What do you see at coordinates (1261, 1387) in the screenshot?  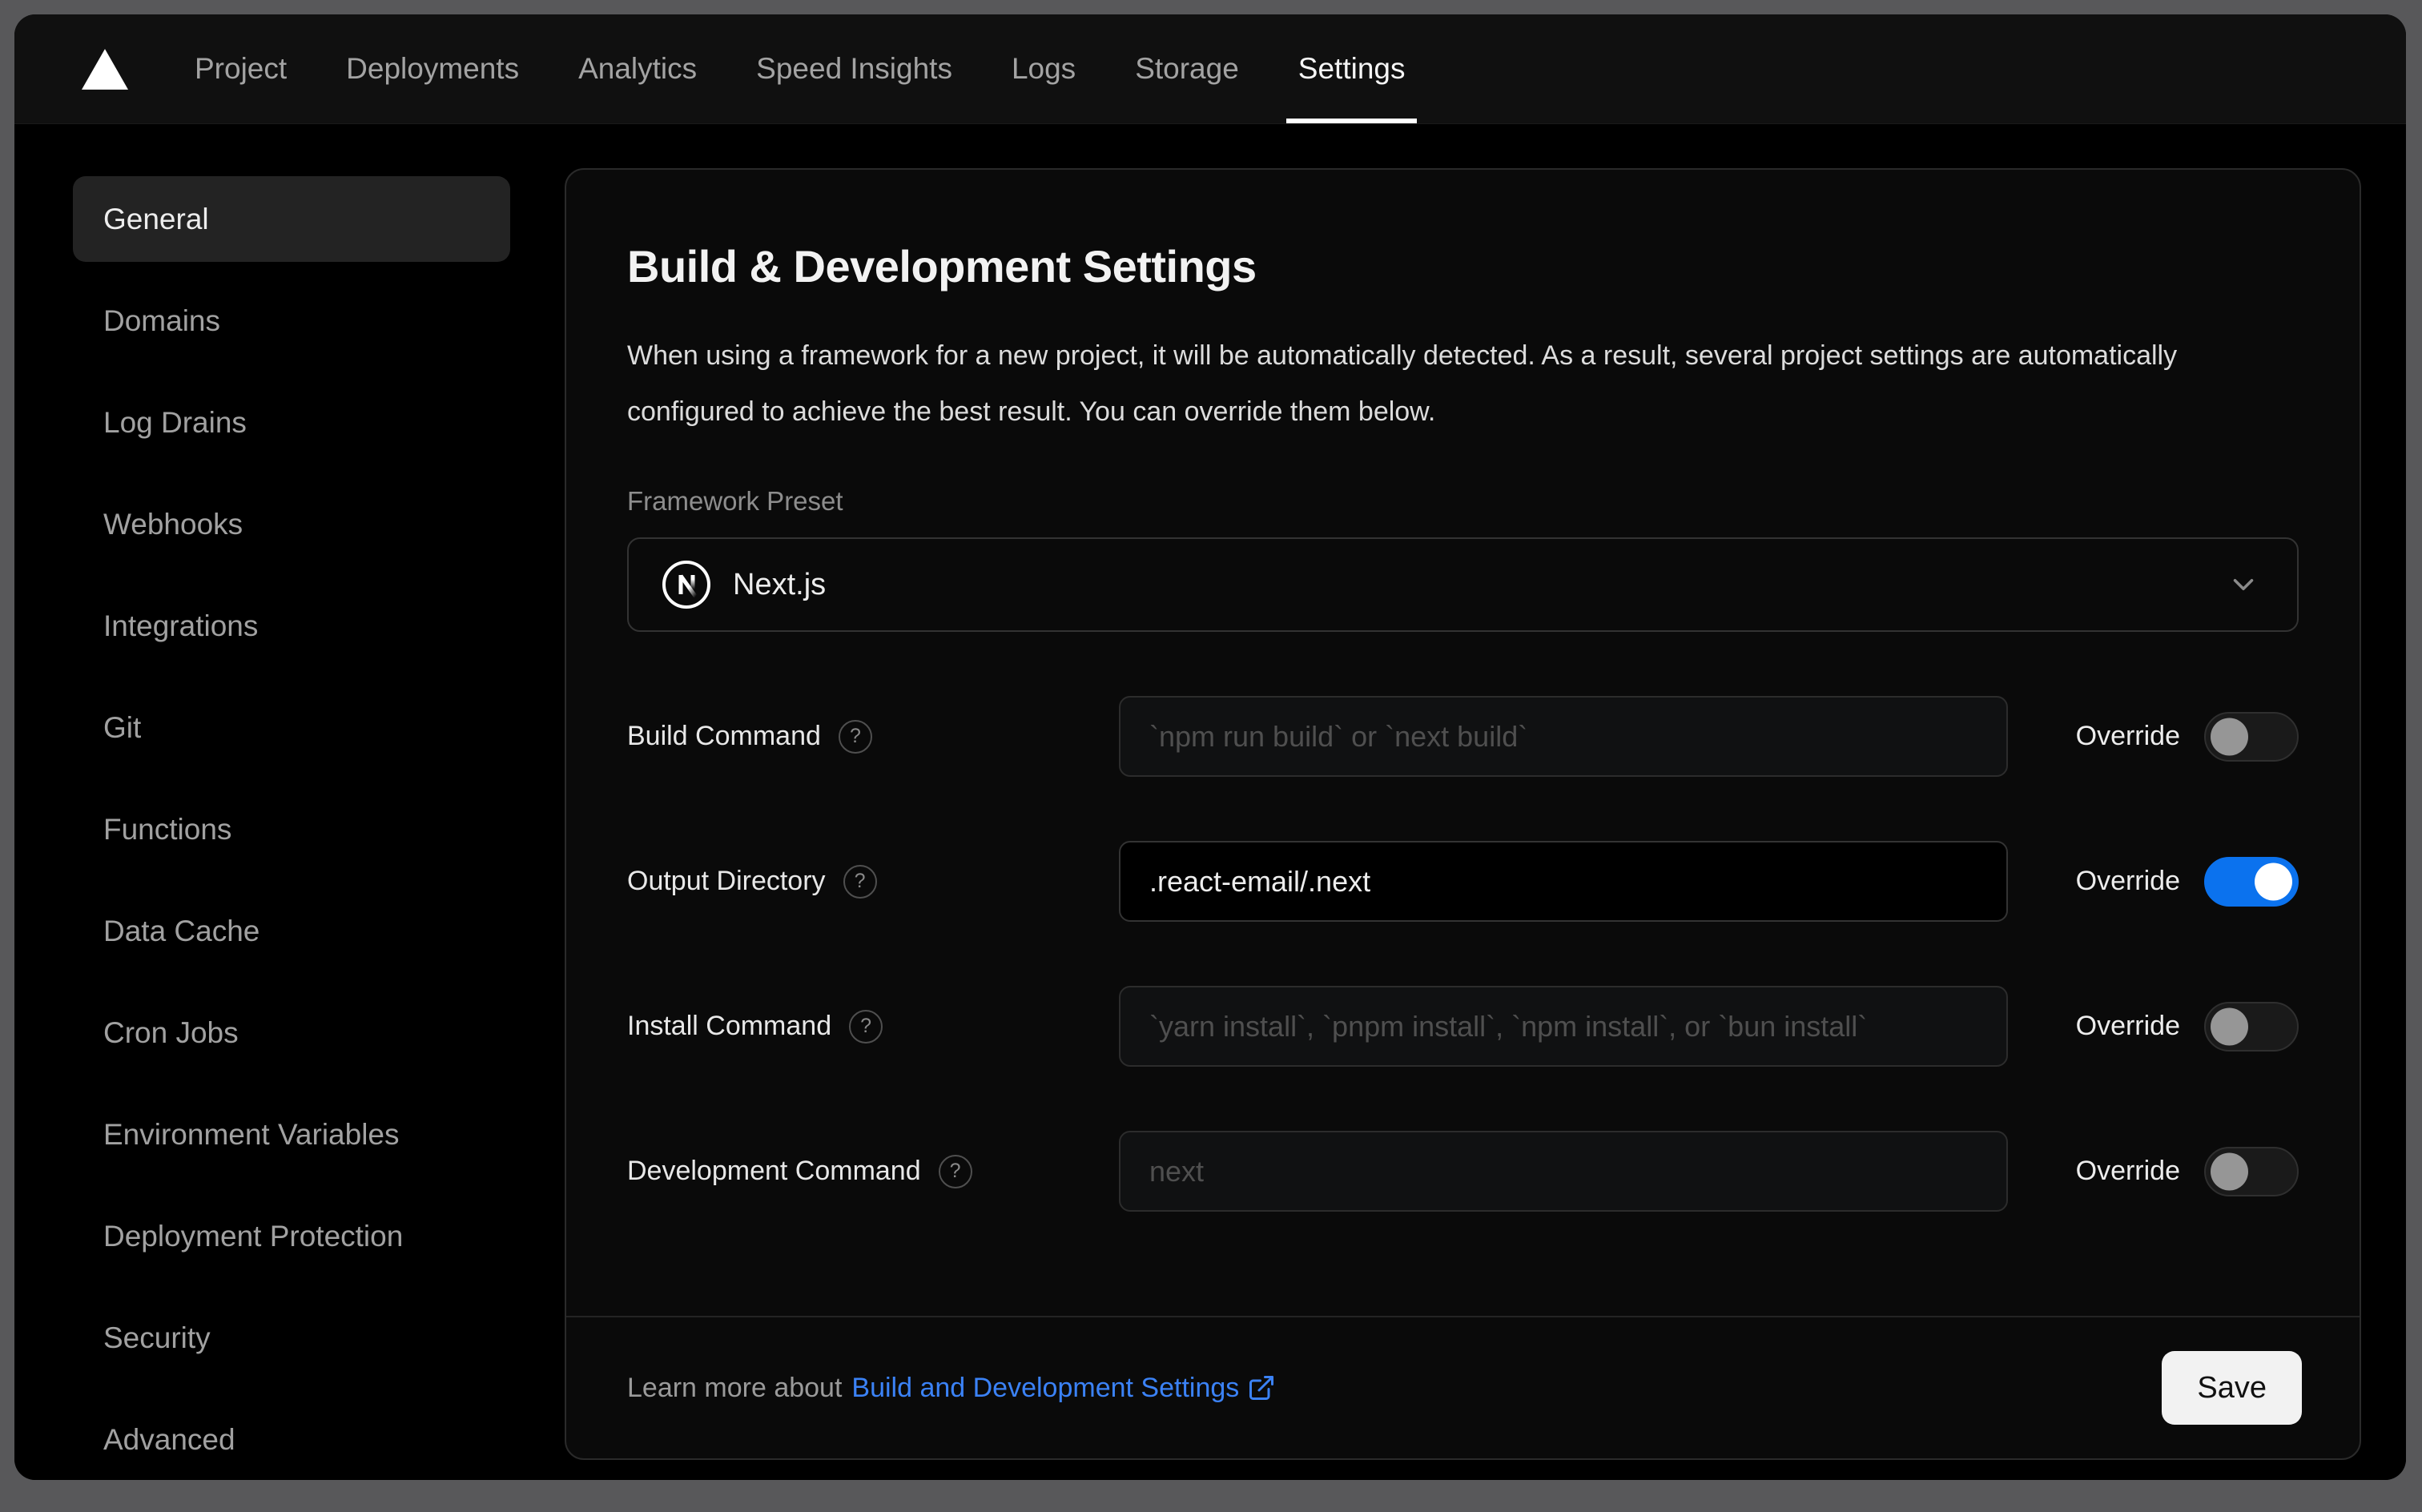 I see `external-link-icon` at bounding box center [1261, 1387].